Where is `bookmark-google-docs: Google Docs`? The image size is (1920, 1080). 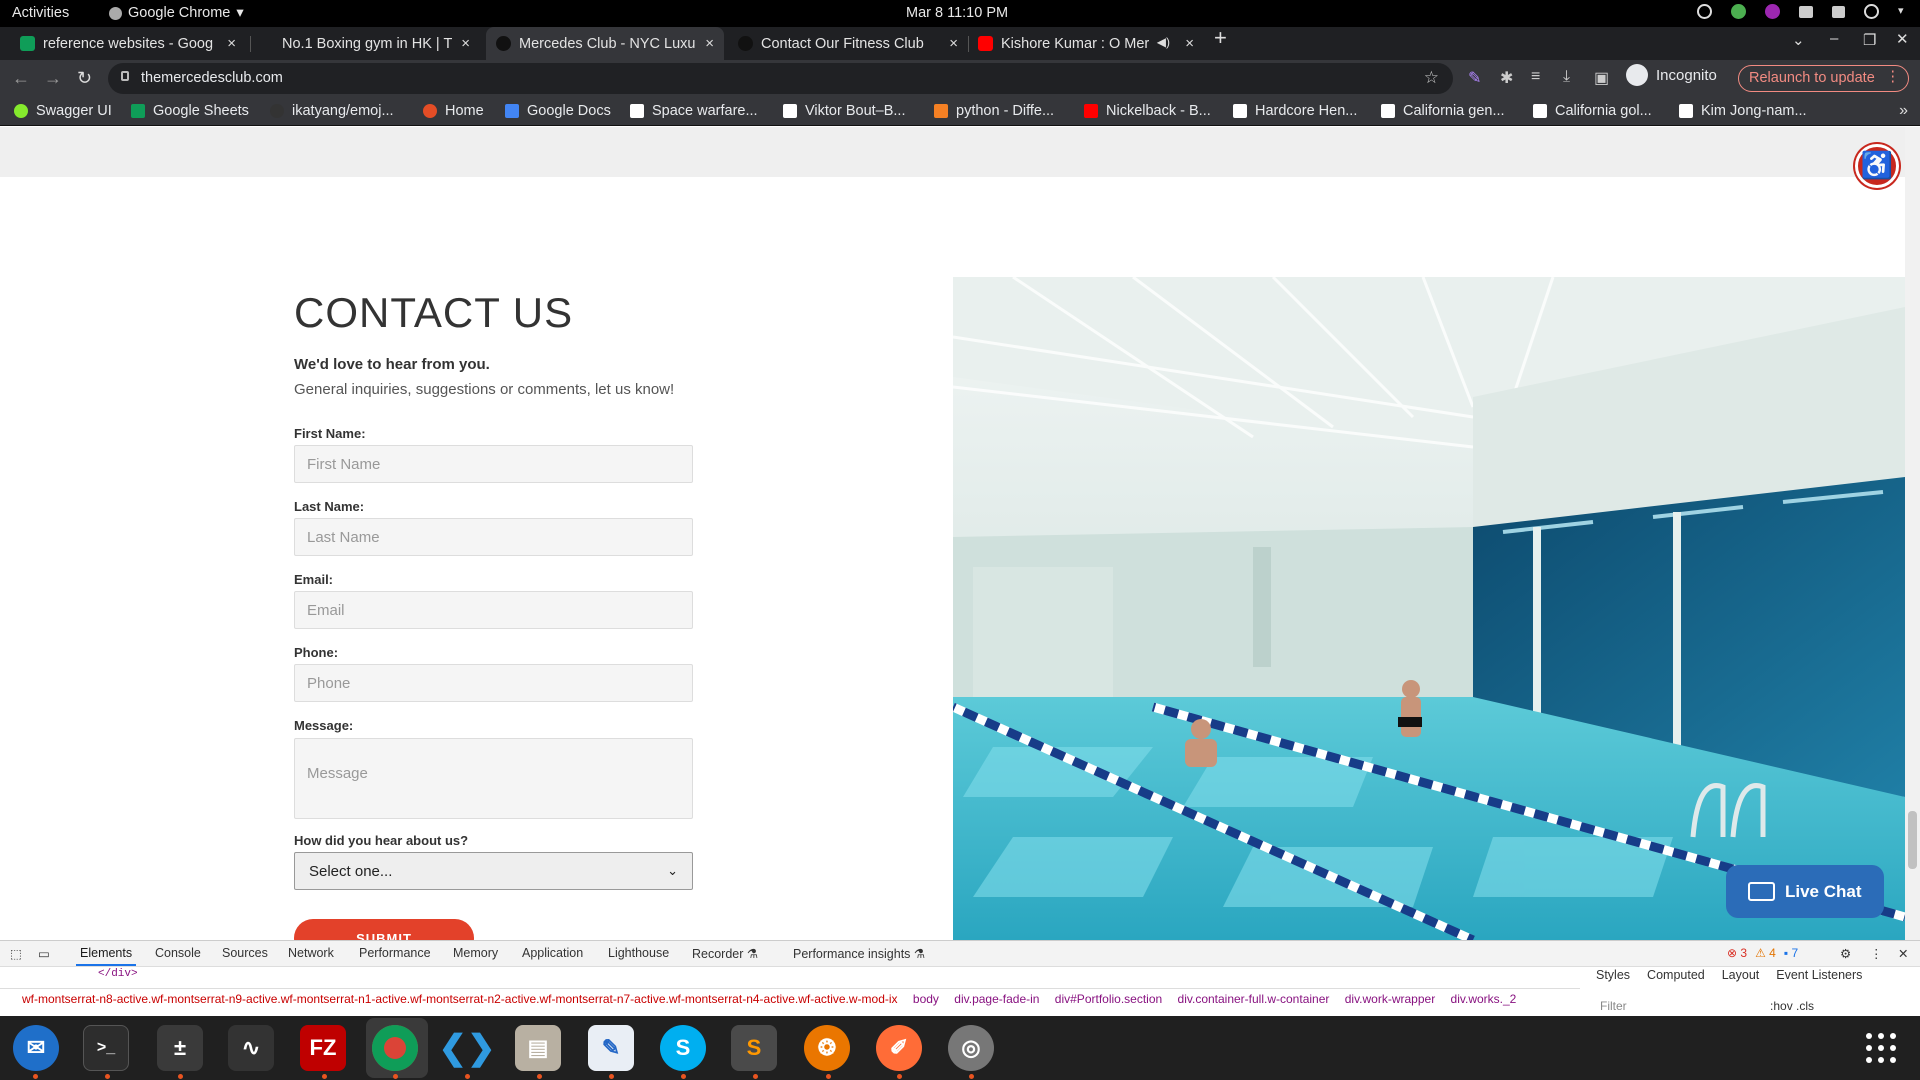 bookmark-google-docs: Google Docs is located at coordinates (558, 111).